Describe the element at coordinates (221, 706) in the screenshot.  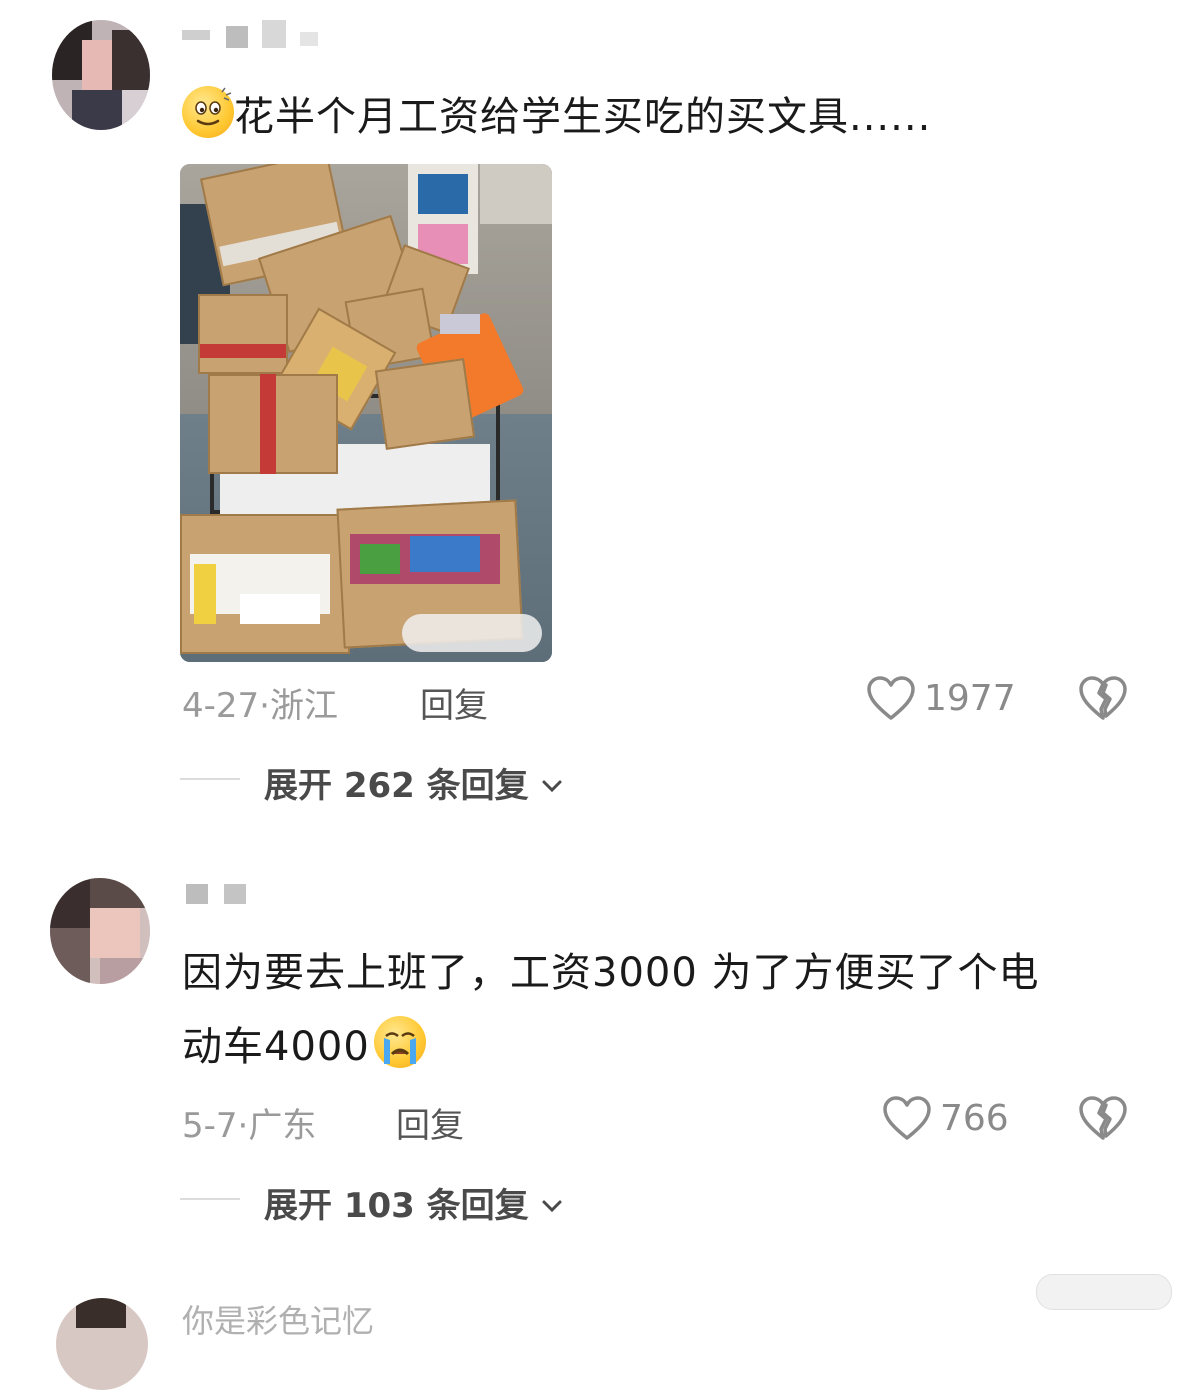
I see `comment-date: 4-27` at that location.